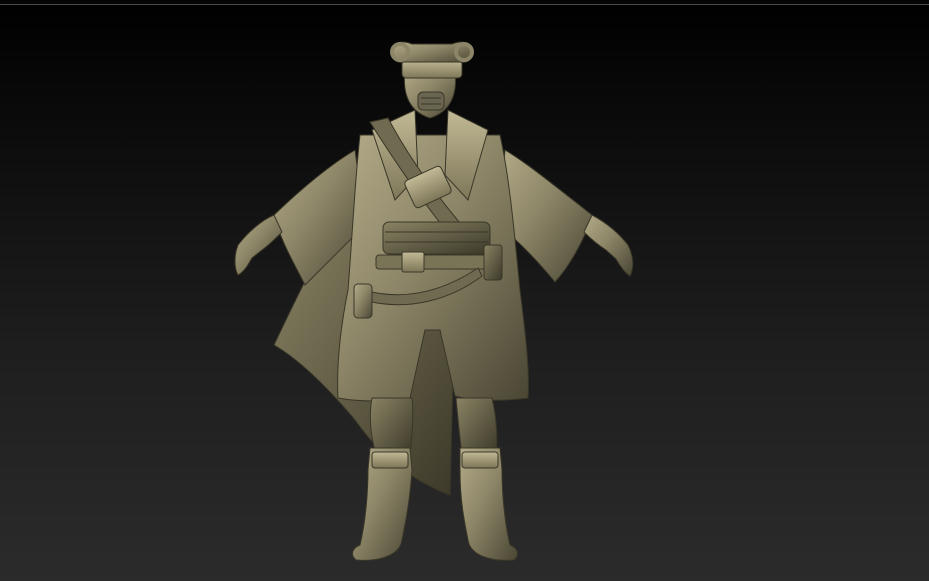 This screenshot has width=929, height=581. I want to click on waist-wrap, so click(436, 238).